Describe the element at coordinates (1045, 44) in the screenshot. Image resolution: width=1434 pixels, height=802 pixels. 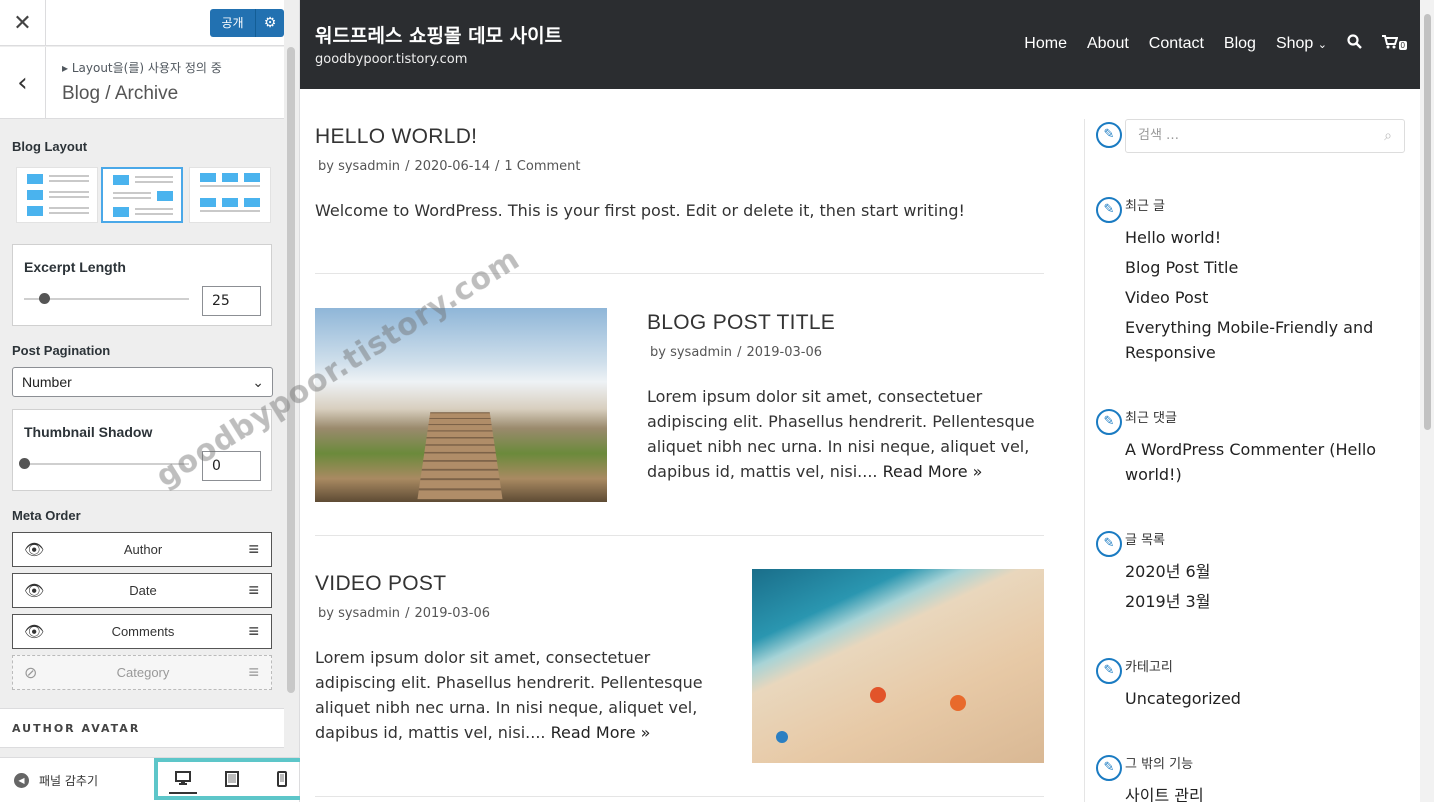
I see `nav-item-home: Home` at that location.